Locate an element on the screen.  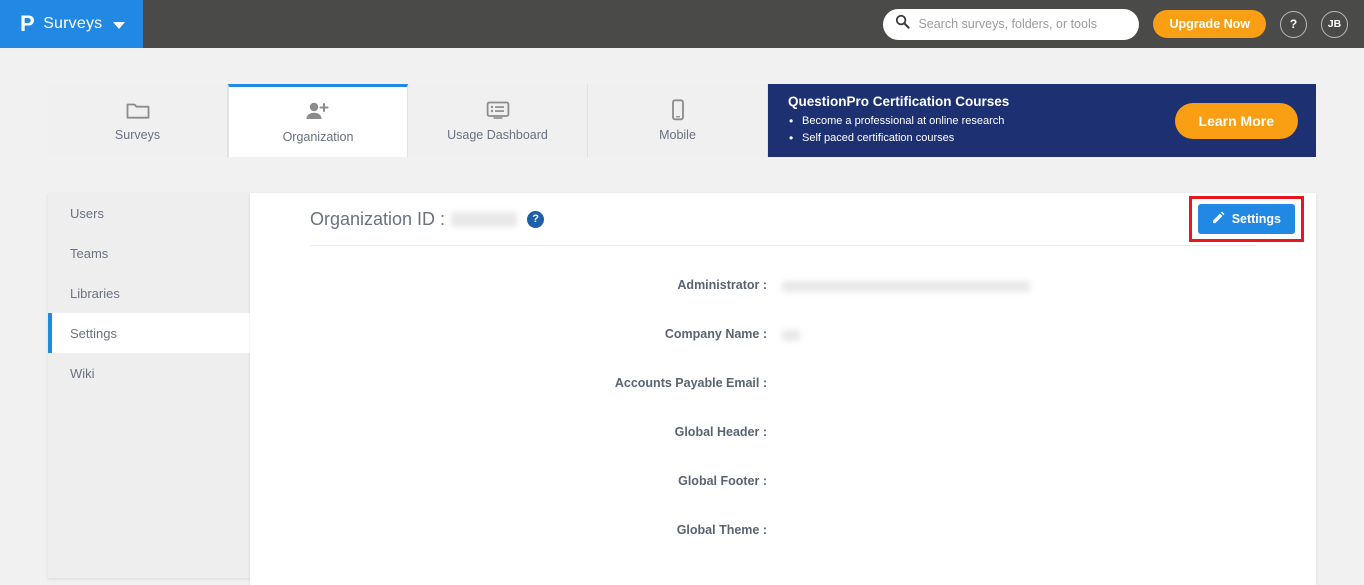
folder-icon is located at coordinates (138, 110).